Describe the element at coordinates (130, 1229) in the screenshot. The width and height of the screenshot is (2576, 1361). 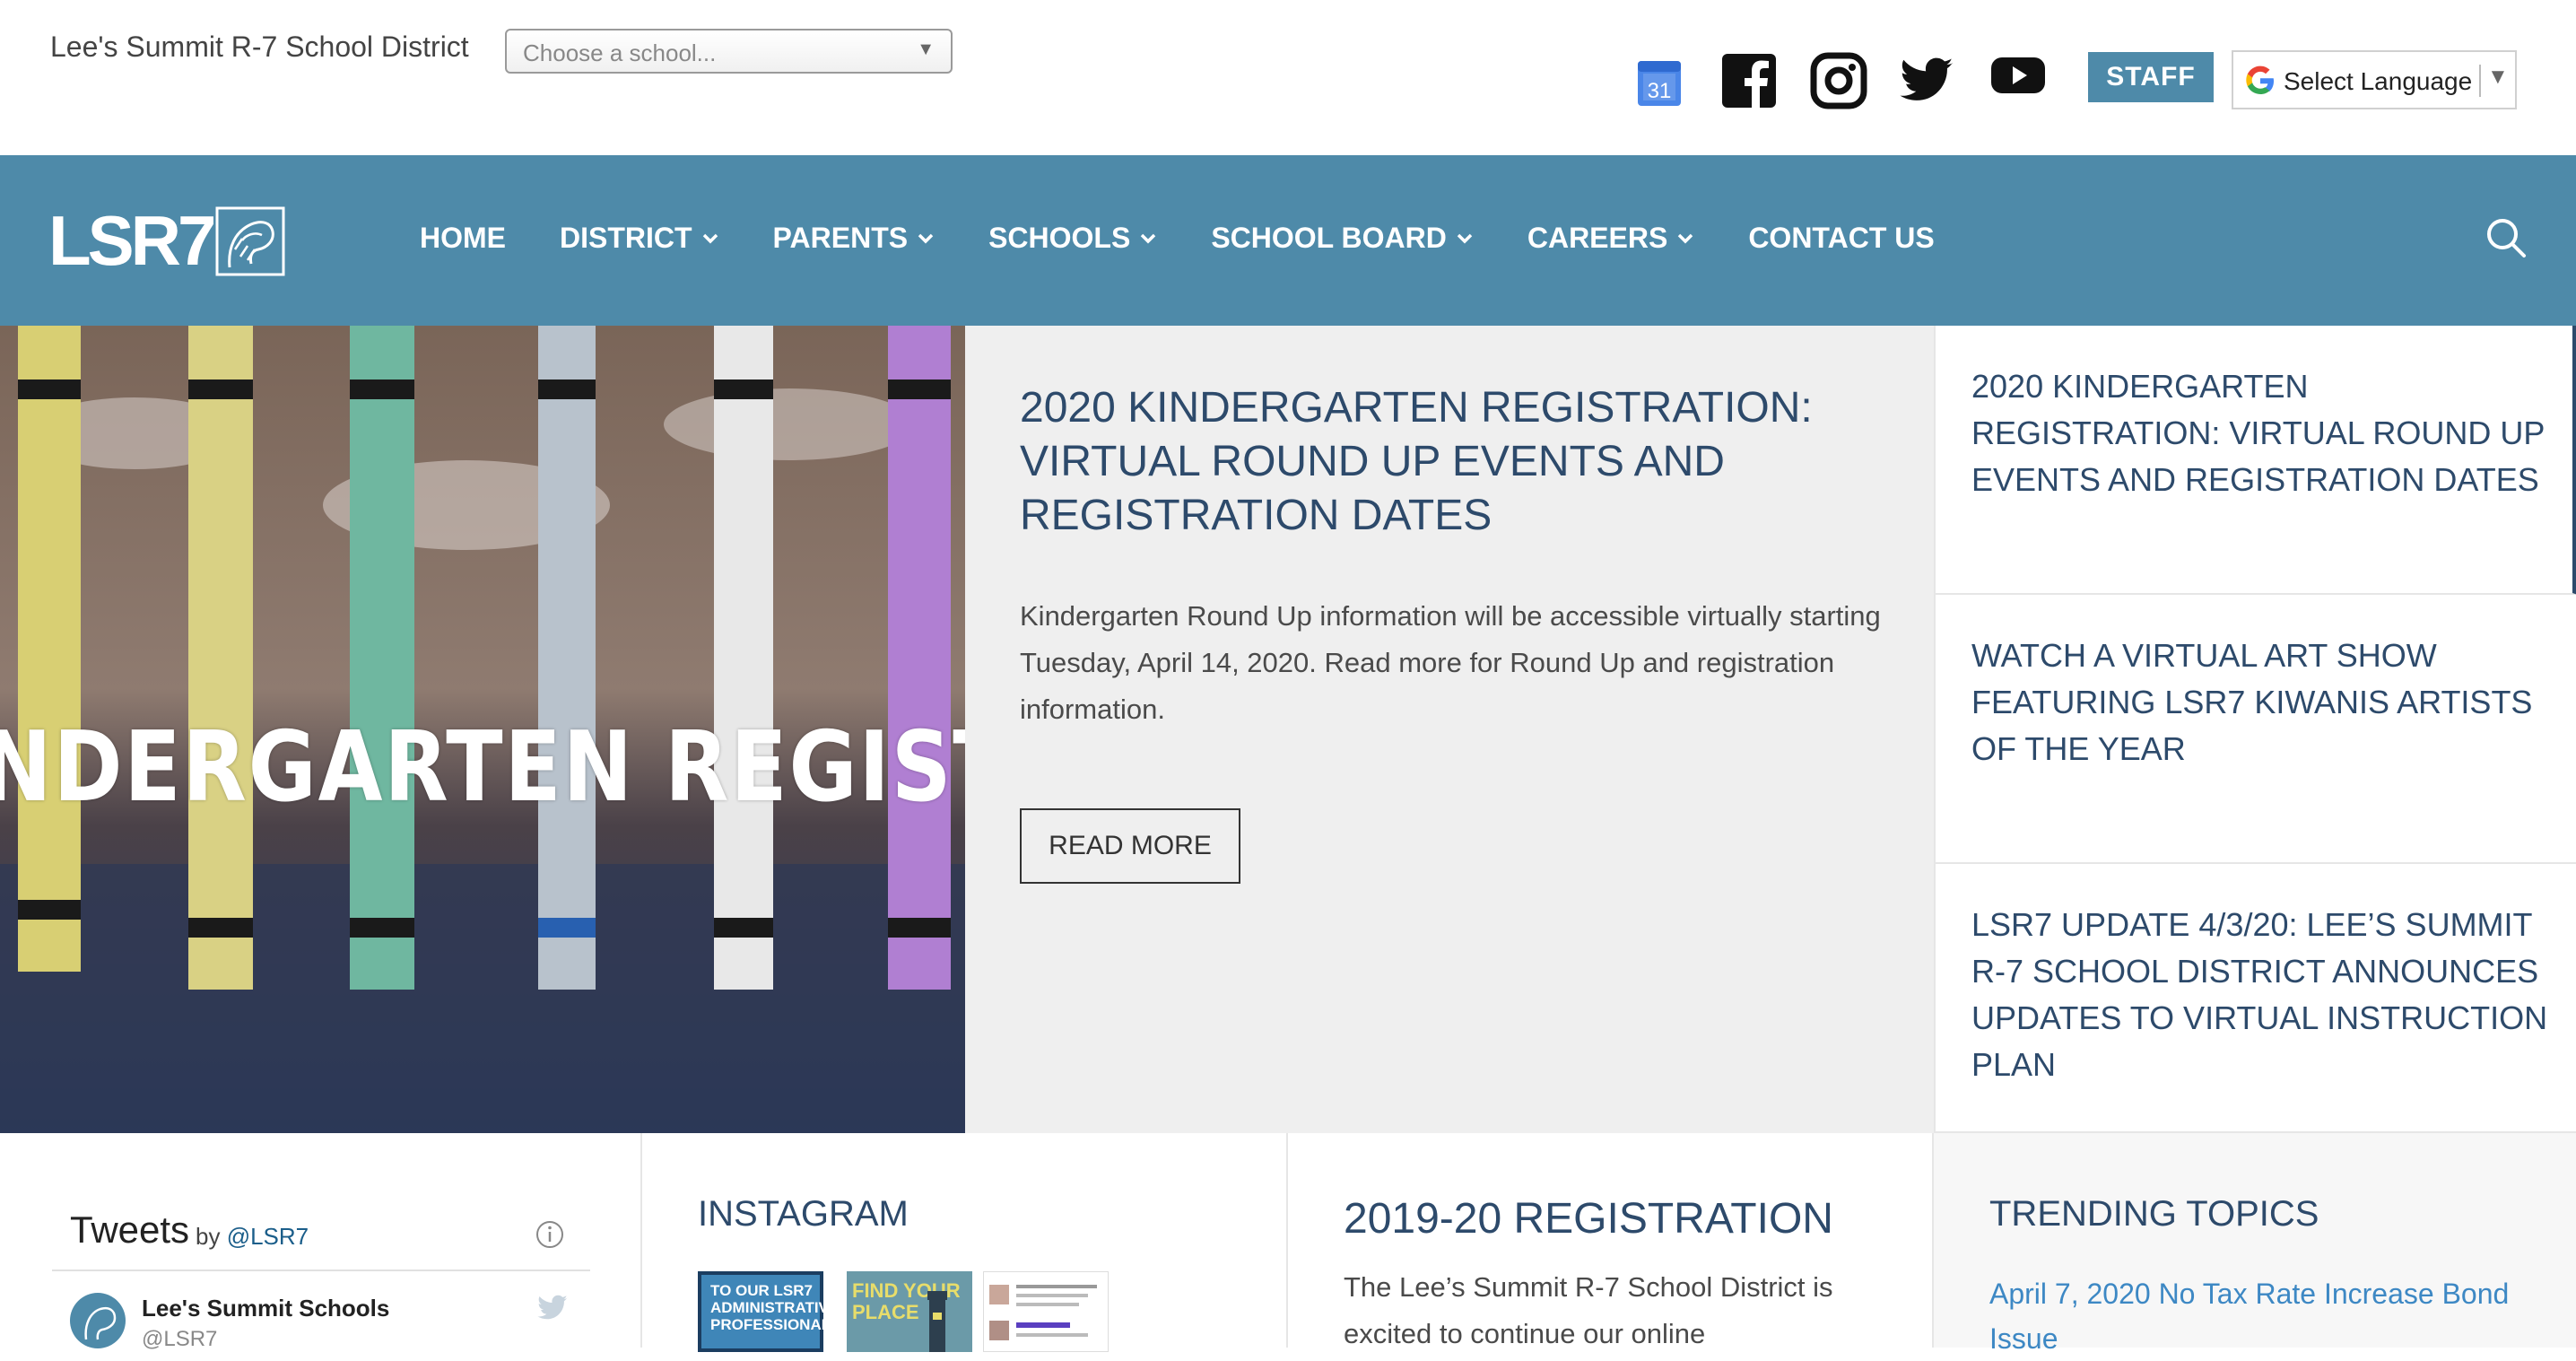
I see `tweets-heading: Tweets` at that location.